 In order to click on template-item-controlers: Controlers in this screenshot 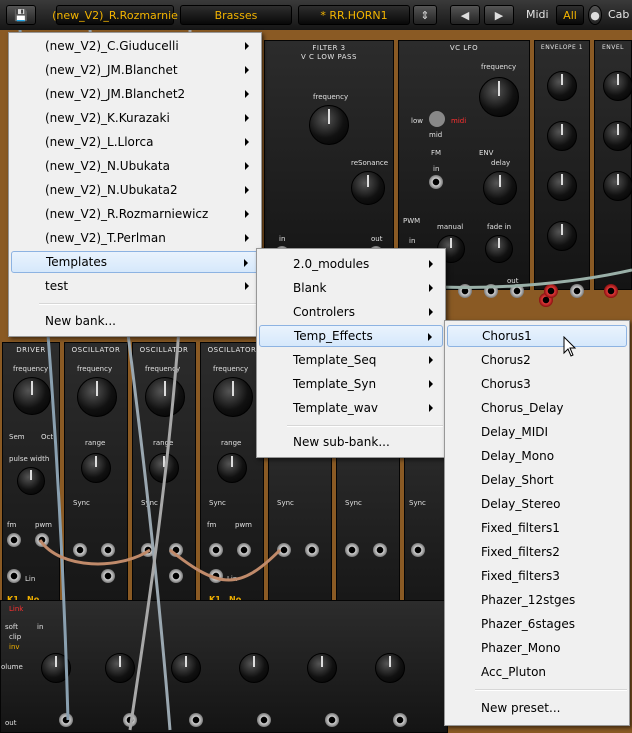, I will do `click(351, 312)`.